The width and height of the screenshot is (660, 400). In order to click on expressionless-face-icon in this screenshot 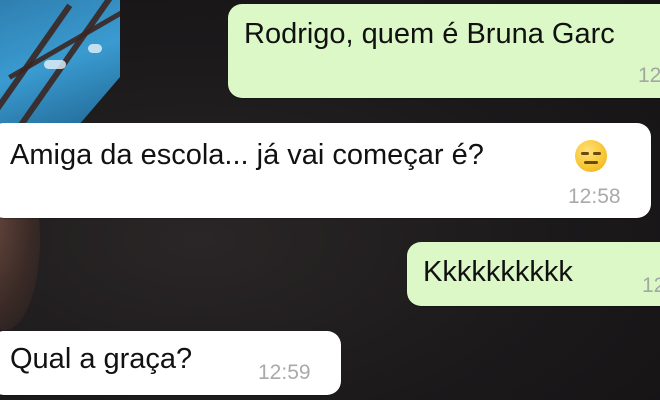, I will do `click(591, 156)`.